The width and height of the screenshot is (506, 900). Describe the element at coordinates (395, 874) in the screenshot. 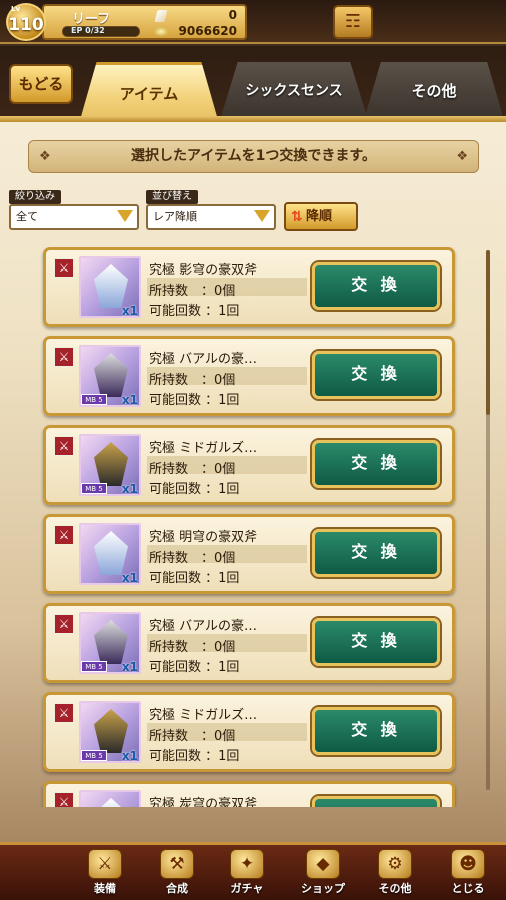

I see `nav-other: ⚙ その他` at that location.